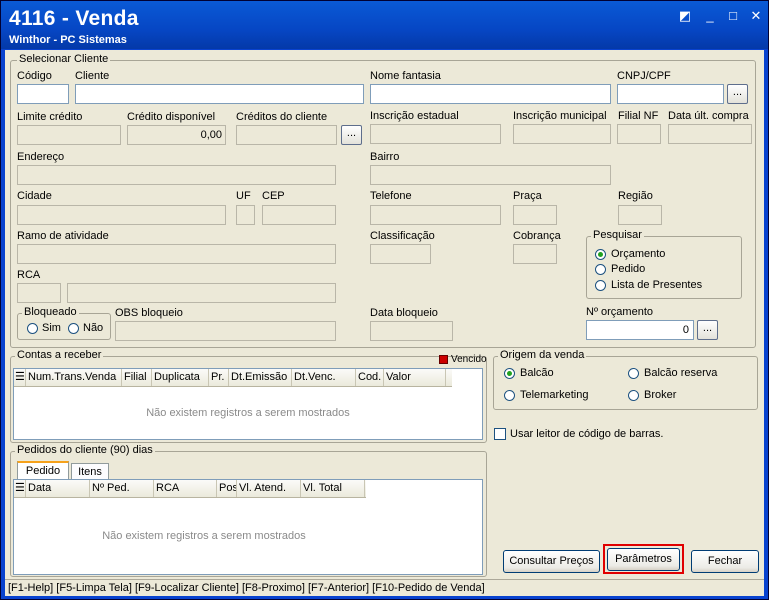 The height and width of the screenshot is (600, 769). What do you see at coordinates (640, 215) in the screenshot?
I see `regiao-field` at bounding box center [640, 215].